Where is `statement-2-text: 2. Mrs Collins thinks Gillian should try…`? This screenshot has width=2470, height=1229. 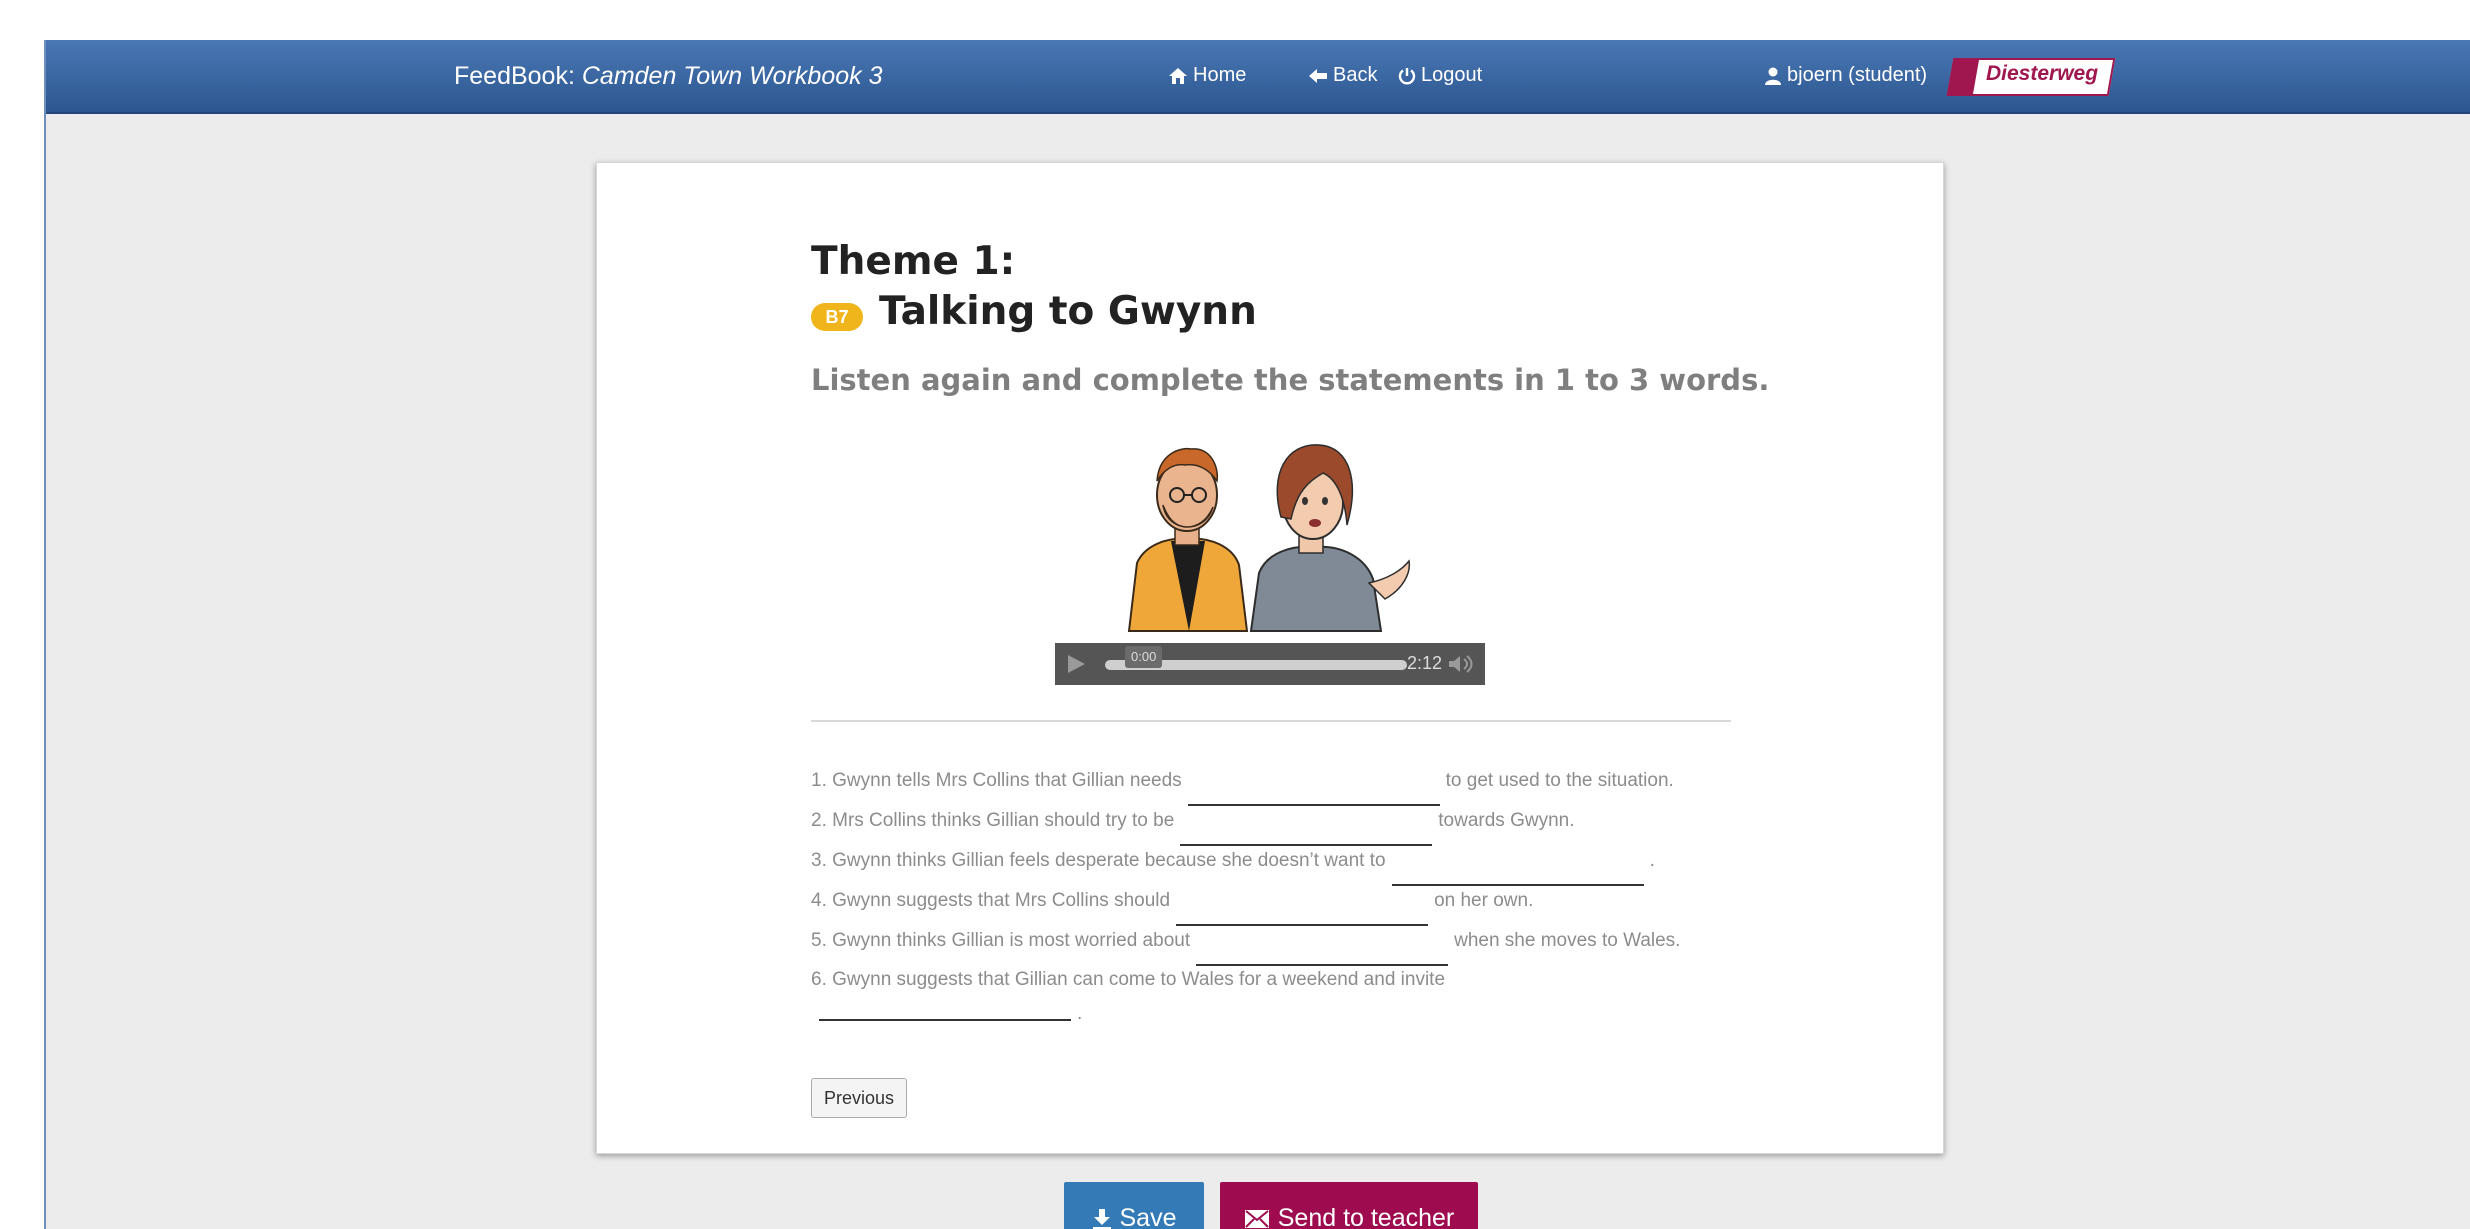 statement-2-text: 2. Mrs Collins thinks Gillian should try… is located at coordinates (993, 820).